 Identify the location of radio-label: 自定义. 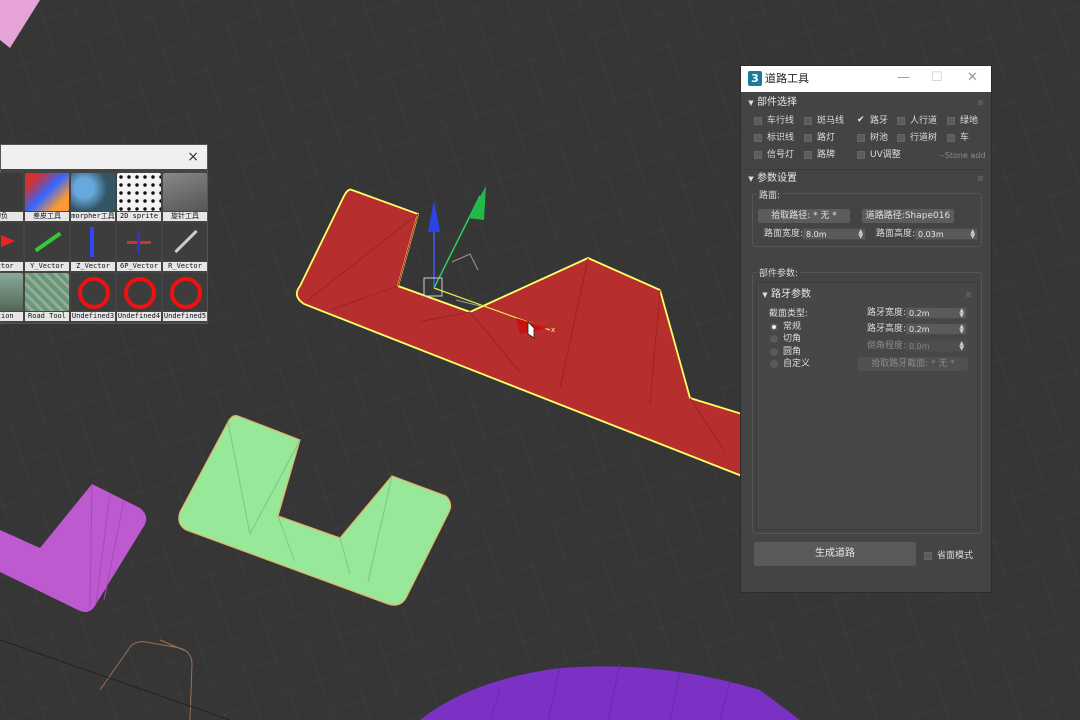
(797, 364).